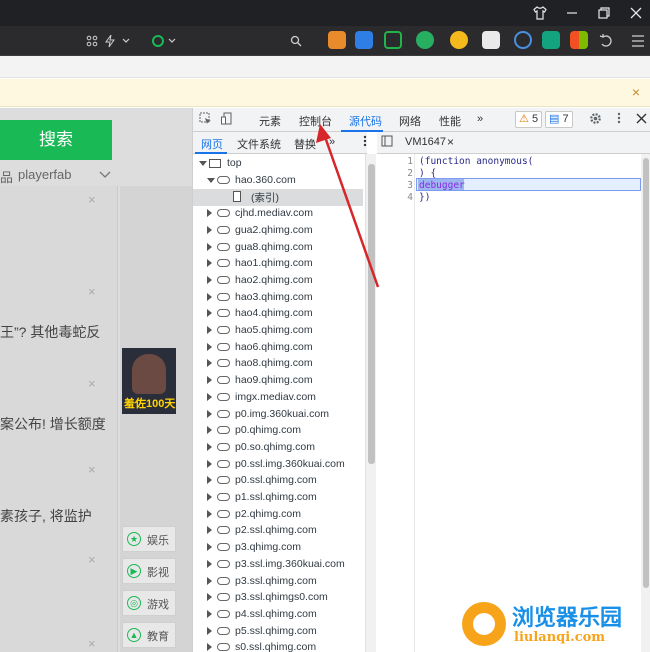 Image resolution: width=650 pixels, height=652 pixels. What do you see at coordinates (540, 13) in the screenshot?
I see `tshirt-icon` at bounding box center [540, 13].